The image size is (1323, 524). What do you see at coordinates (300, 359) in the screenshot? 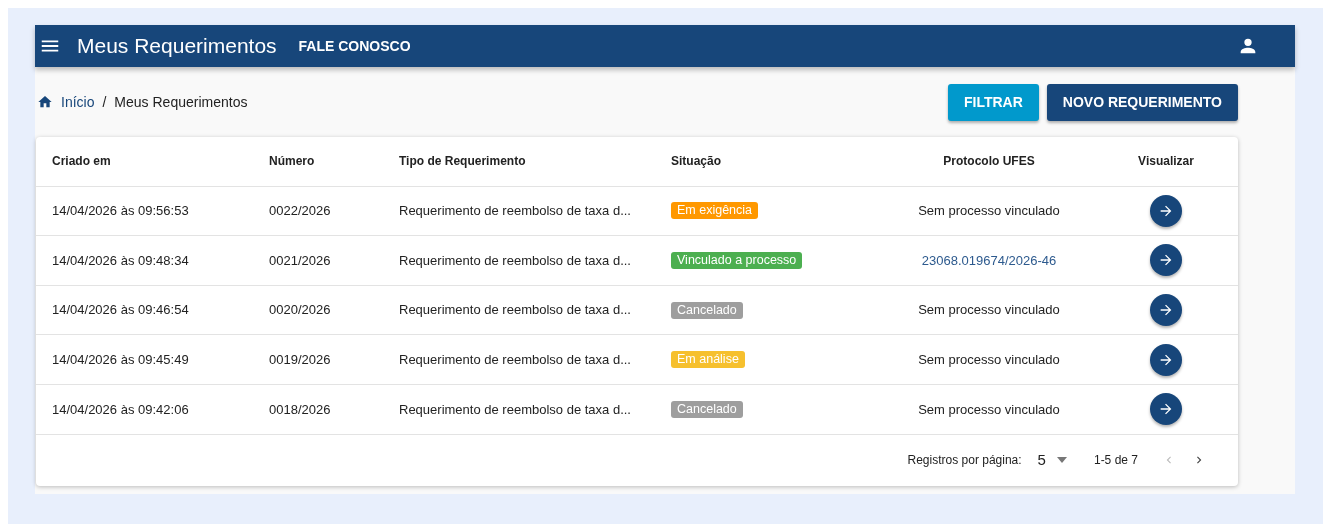
I see `table-cell-text: 0019/2026` at bounding box center [300, 359].